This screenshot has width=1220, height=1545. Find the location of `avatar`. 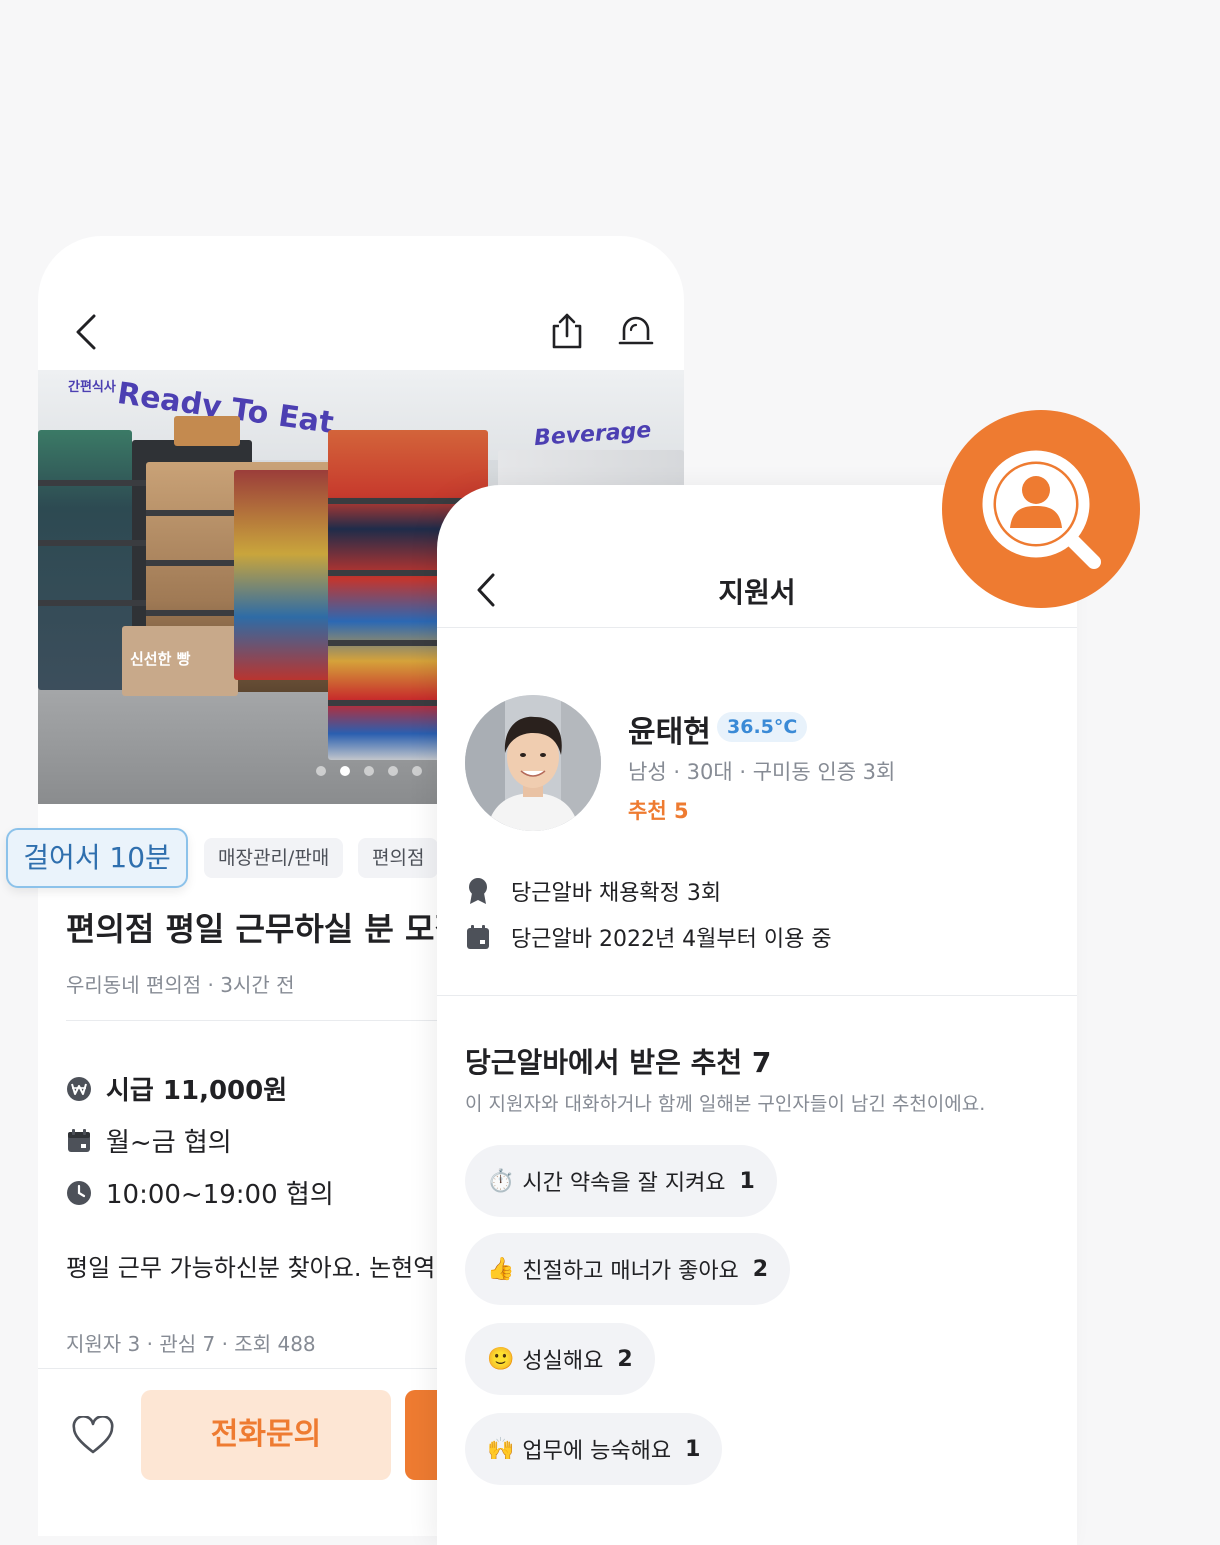

avatar is located at coordinates (533, 763).